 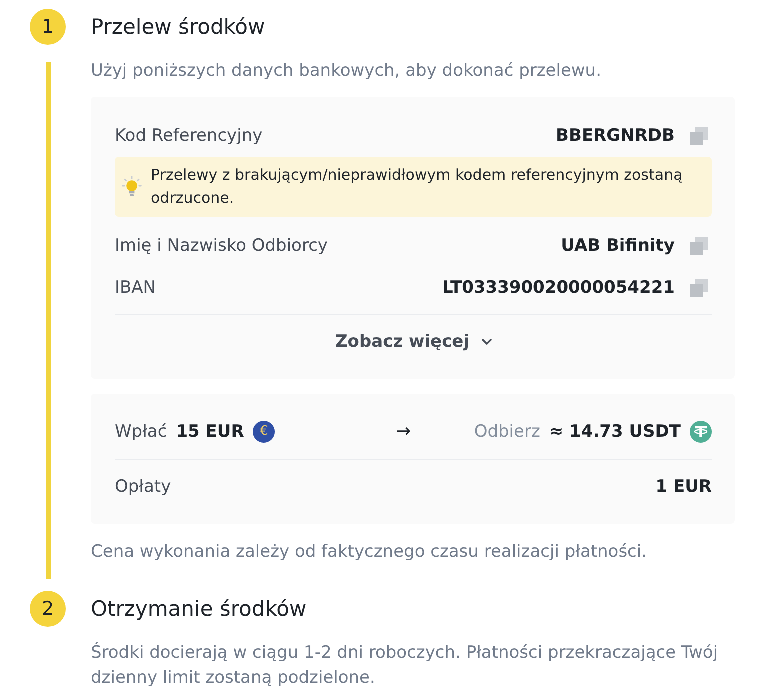 What do you see at coordinates (264, 432) in the screenshot?
I see `euro-coin-icon: €` at bounding box center [264, 432].